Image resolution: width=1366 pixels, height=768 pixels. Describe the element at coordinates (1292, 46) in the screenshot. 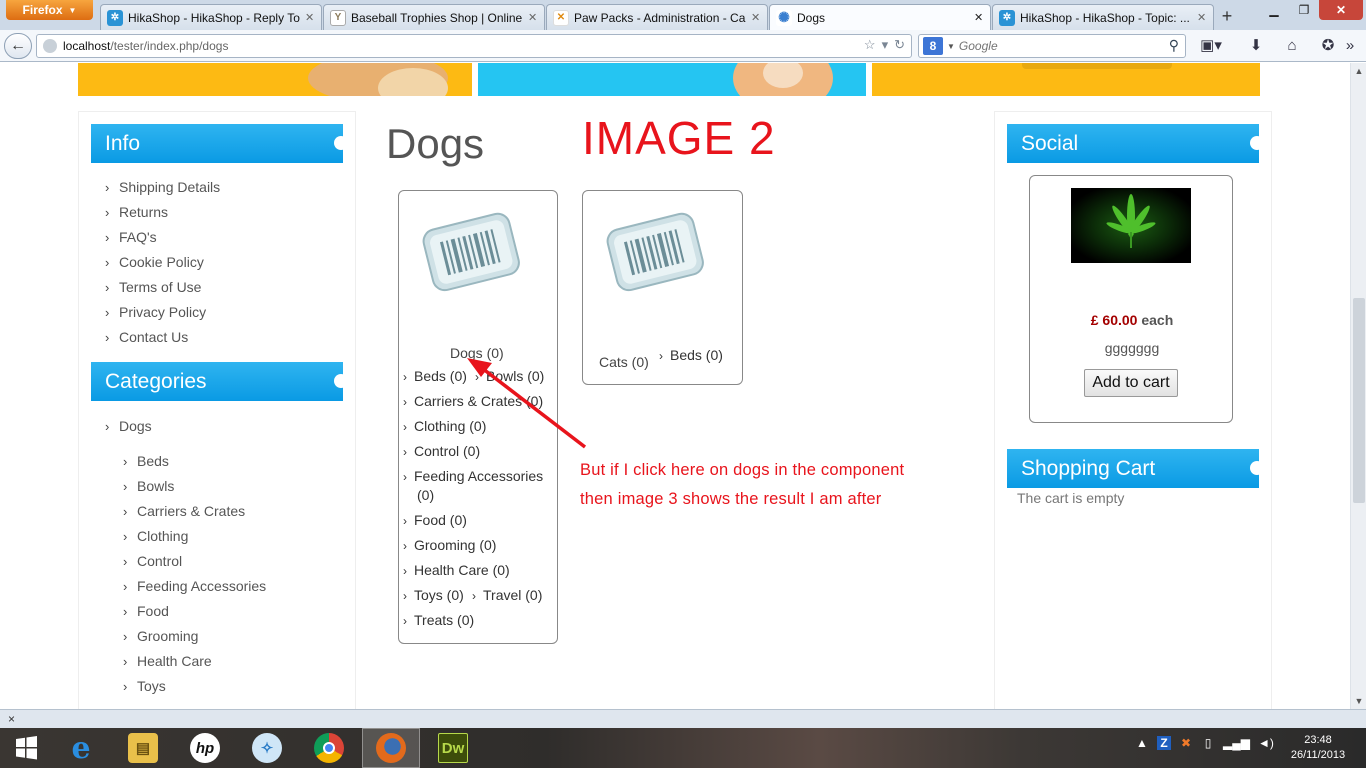

I see `home-icon: ⌂` at that location.